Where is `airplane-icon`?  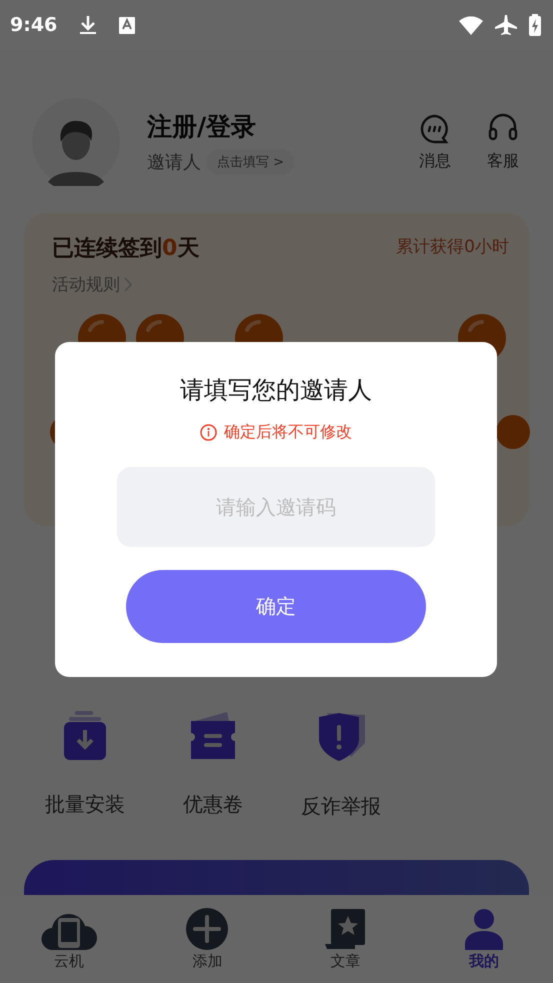
airplane-icon is located at coordinates (506, 25).